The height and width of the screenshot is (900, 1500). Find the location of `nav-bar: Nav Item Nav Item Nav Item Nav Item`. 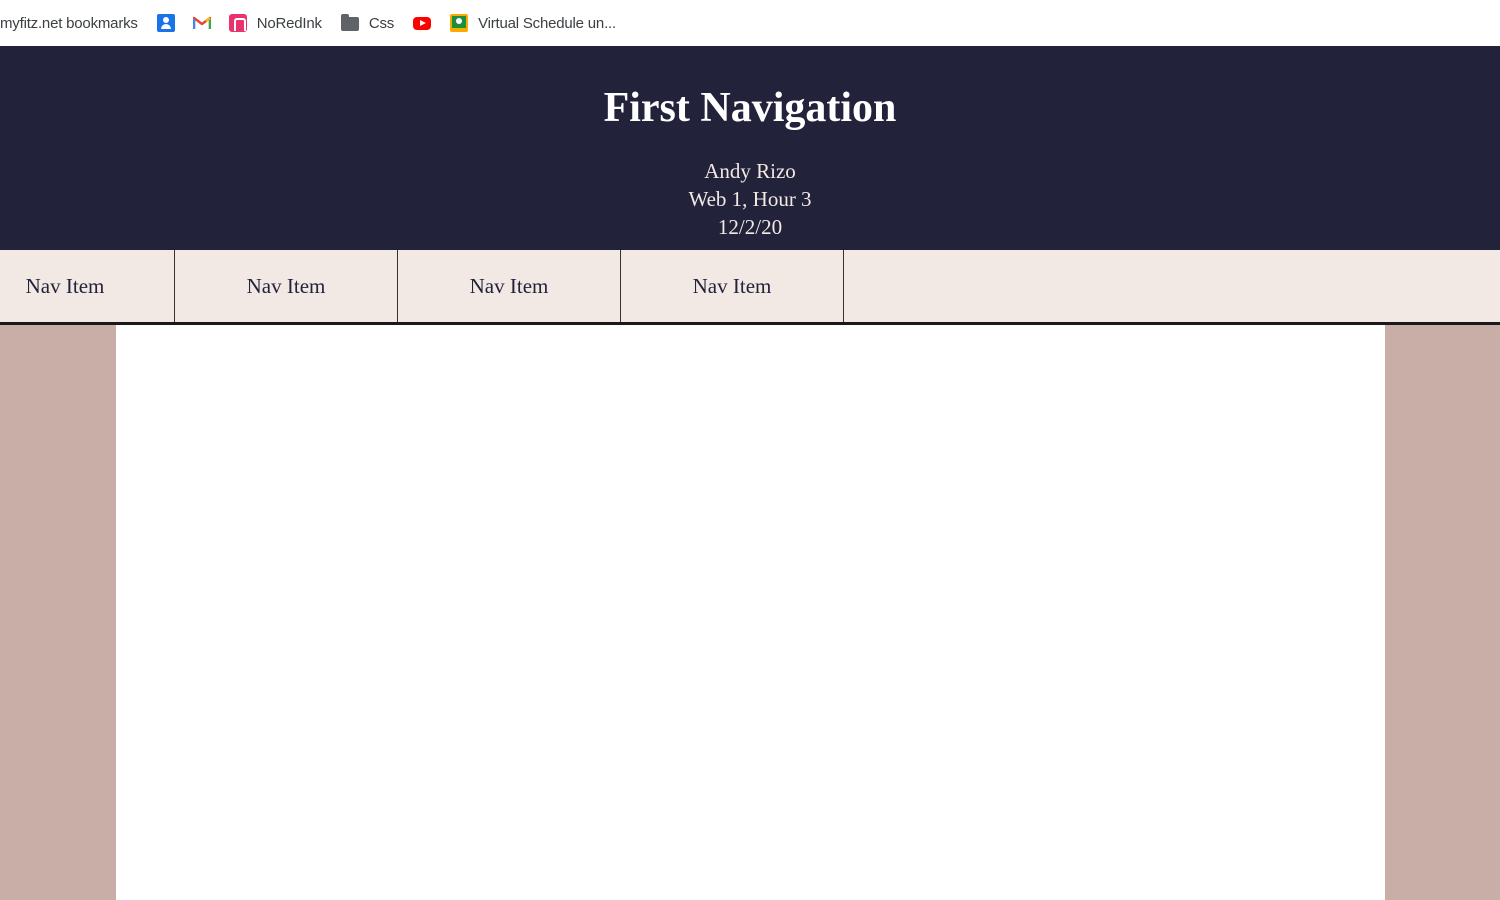

nav-bar: Nav Item Nav Item Nav Item Nav Item is located at coordinates (750, 287).